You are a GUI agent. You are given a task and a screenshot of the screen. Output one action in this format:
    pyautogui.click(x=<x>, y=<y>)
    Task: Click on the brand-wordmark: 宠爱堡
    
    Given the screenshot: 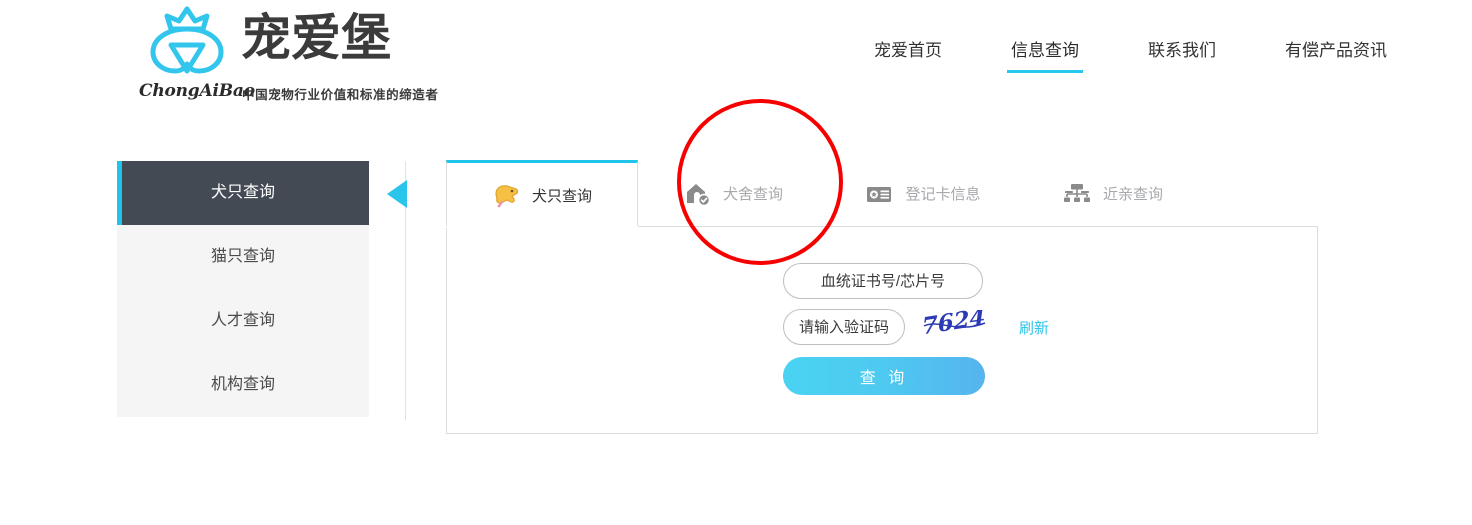 What is the action you would take?
    pyautogui.click(x=331, y=39)
    